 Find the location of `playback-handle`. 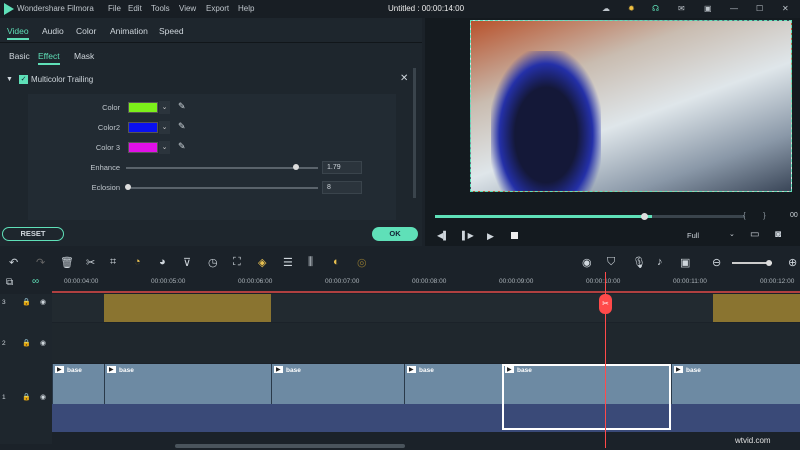

playback-handle is located at coordinates (644, 216).